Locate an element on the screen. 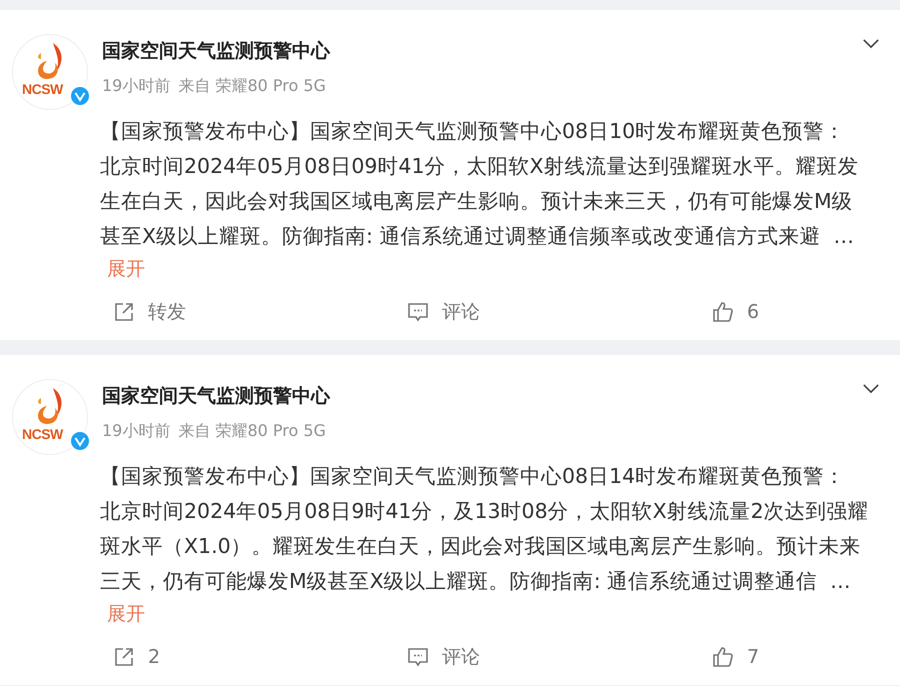 The height and width of the screenshot is (686, 900). action-label: 转发 is located at coordinates (167, 312).